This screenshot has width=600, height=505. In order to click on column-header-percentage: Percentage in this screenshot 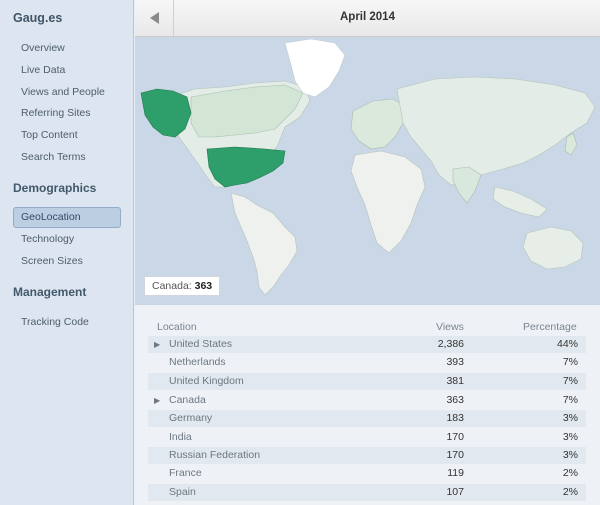, I will do `click(550, 327)`.